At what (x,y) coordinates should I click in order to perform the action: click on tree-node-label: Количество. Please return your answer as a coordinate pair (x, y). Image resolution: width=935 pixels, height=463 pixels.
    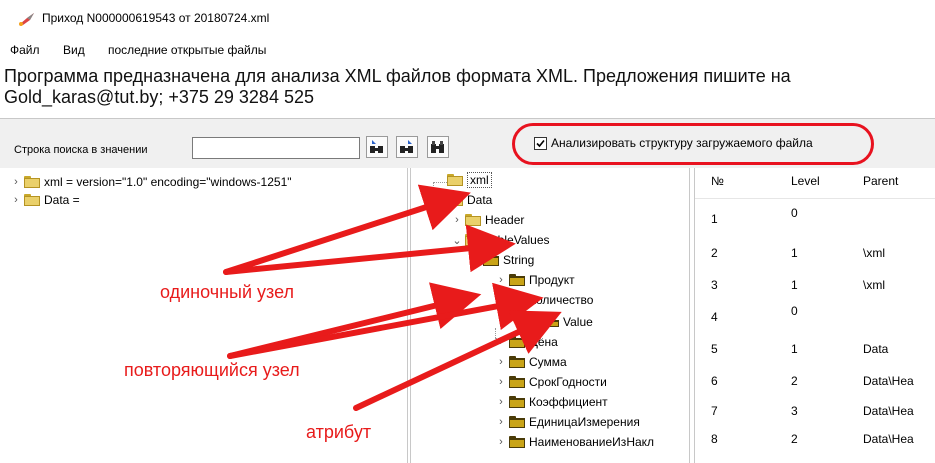
    Looking at the image, I should click on (561, 300).